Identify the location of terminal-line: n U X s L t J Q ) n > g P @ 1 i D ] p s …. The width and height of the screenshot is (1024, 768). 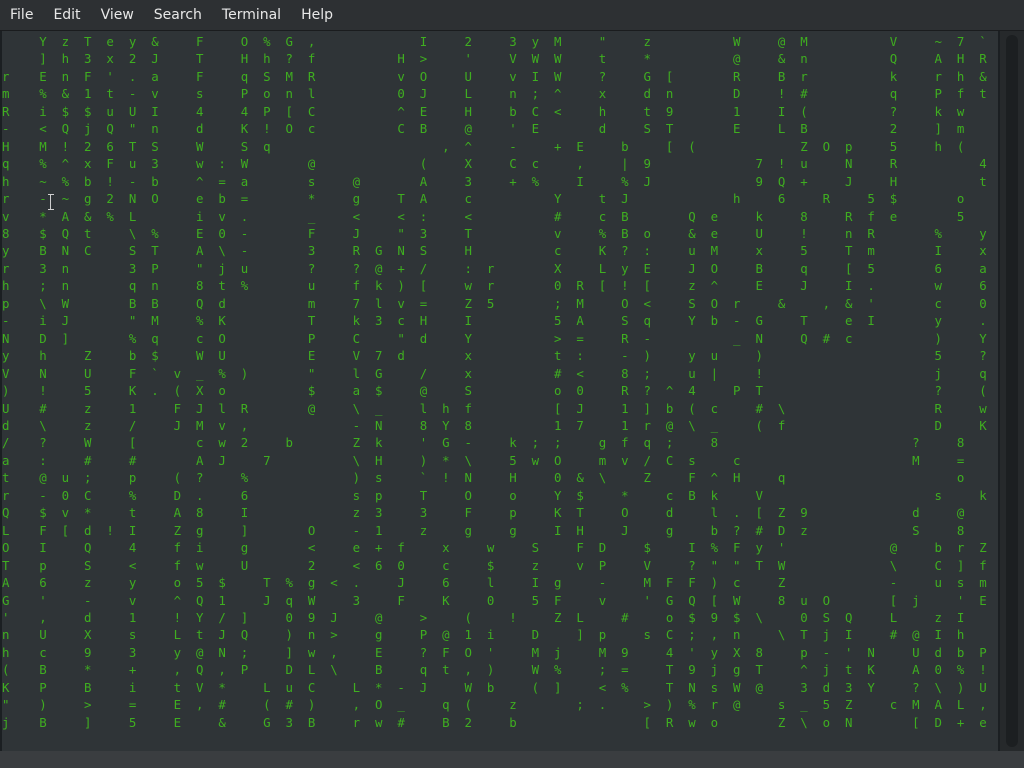
(483, 635).